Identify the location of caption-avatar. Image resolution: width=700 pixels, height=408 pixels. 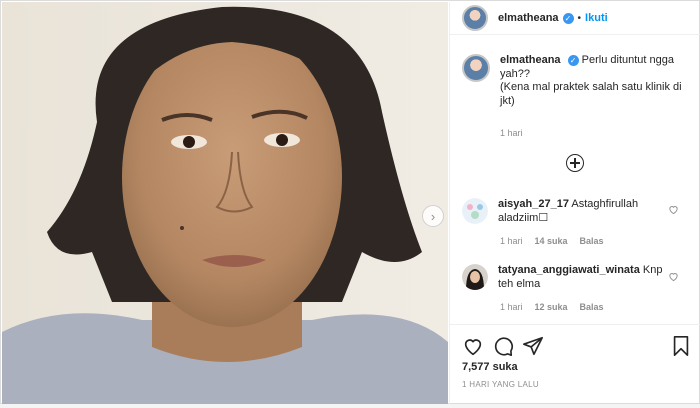
(476, 68).